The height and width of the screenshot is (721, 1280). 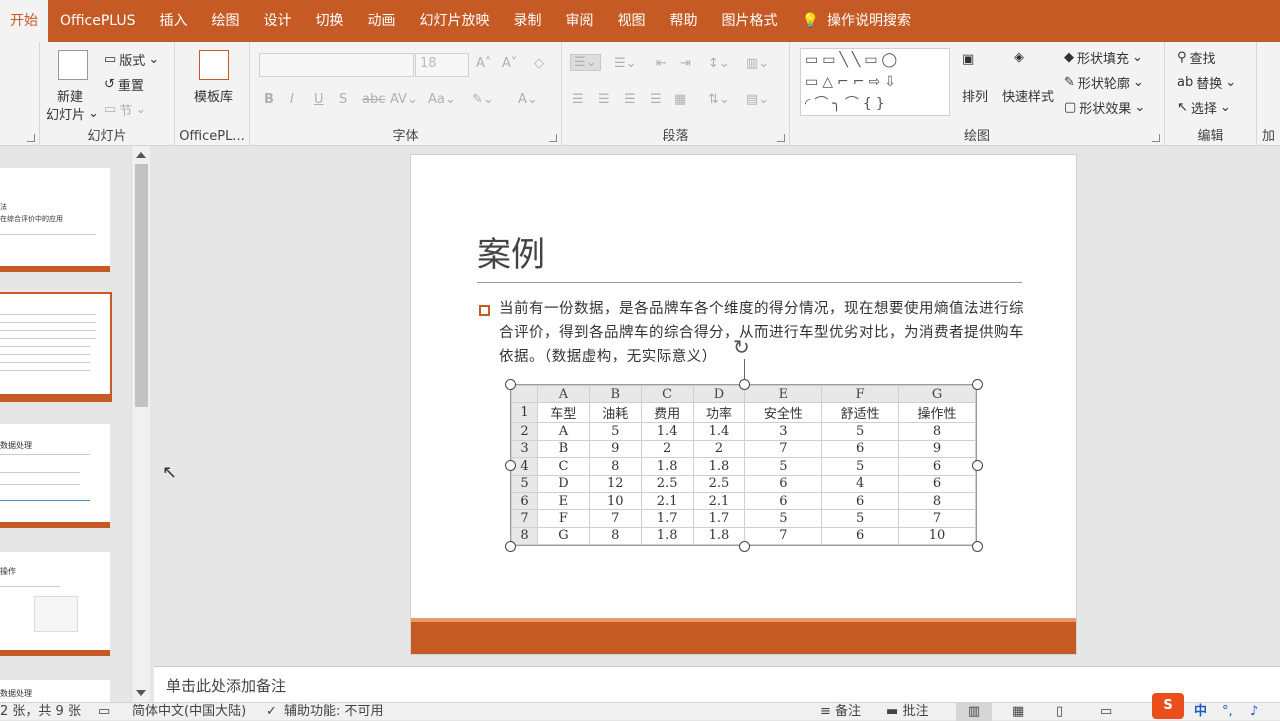 What do you see at coordinates (510, 465) in the screenshot?
I see `resize-handle-w` at bounding box center [510, 465].